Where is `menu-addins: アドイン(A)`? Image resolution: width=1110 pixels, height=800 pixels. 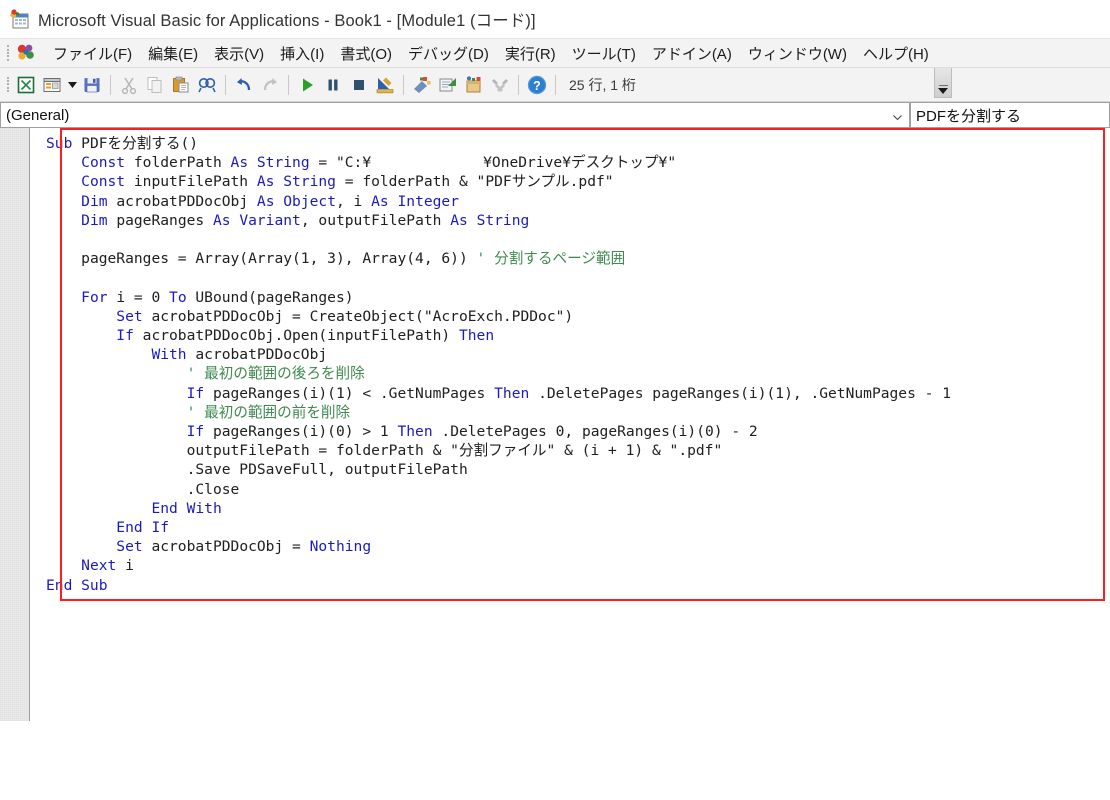
menu-addins: アドイン(A) is located at coordinates (692, 53).